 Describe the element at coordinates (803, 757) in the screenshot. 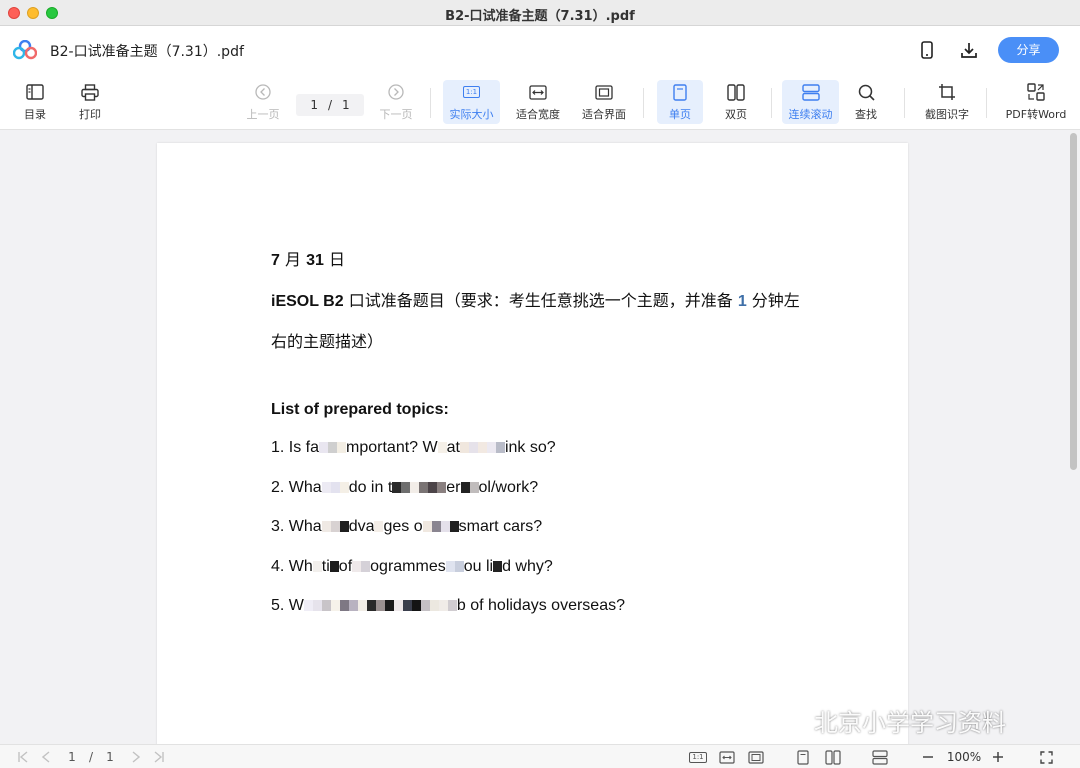

I see `status-single-page-icon` at that location.